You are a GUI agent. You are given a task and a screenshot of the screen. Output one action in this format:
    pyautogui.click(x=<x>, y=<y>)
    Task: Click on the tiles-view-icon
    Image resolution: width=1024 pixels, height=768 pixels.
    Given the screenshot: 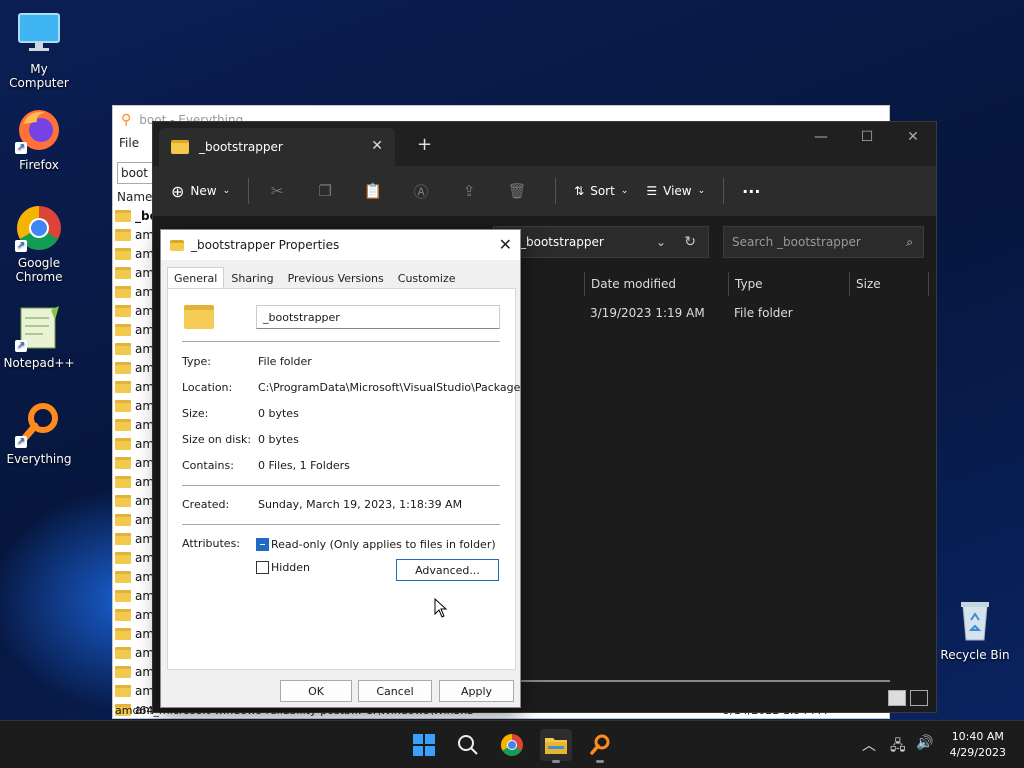 What is the action you would take?
    pyautogui.click(x=919, y=698)
    